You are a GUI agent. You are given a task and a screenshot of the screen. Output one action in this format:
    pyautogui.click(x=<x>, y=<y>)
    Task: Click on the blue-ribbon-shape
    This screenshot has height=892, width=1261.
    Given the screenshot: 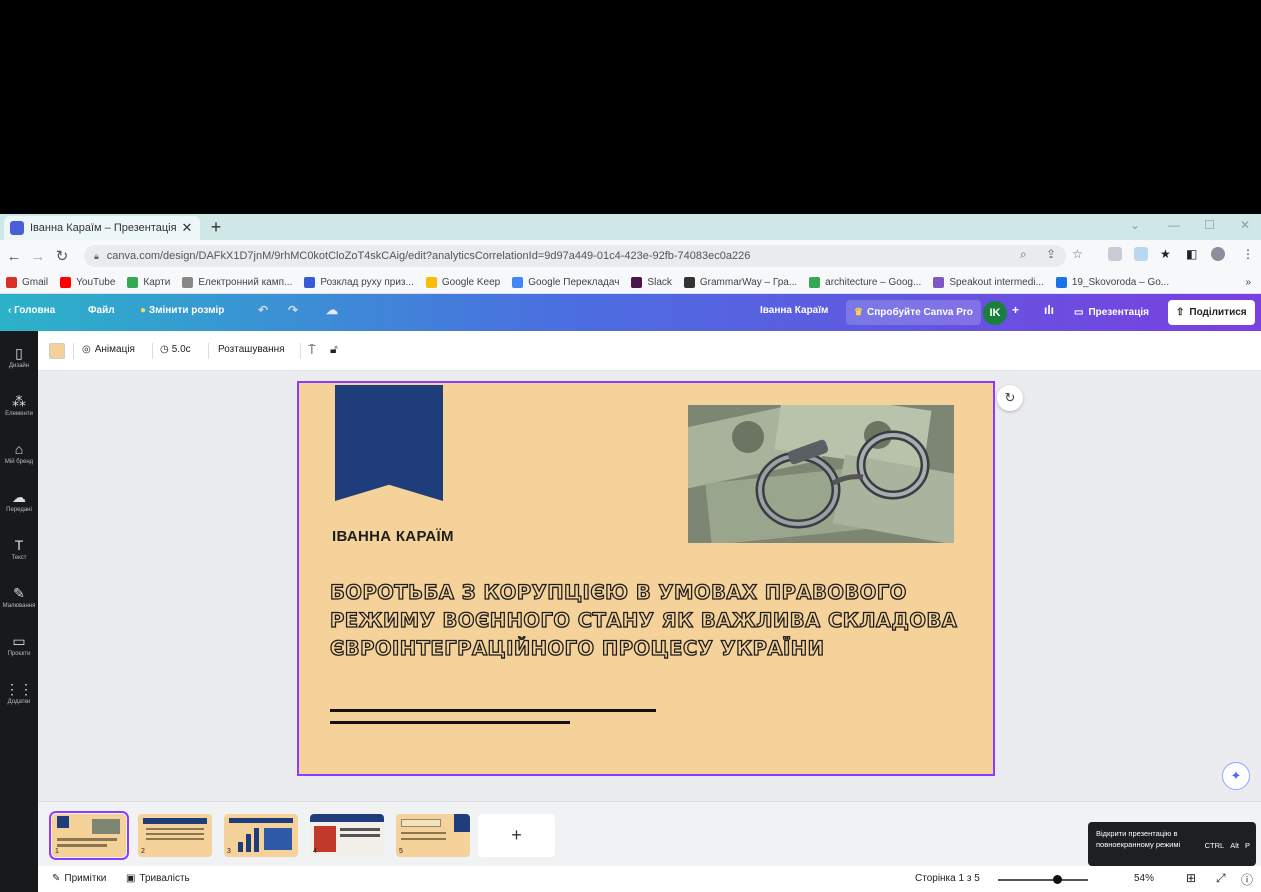 What is the action you would take?
    pyautogui.click(x=389, y=443)
    